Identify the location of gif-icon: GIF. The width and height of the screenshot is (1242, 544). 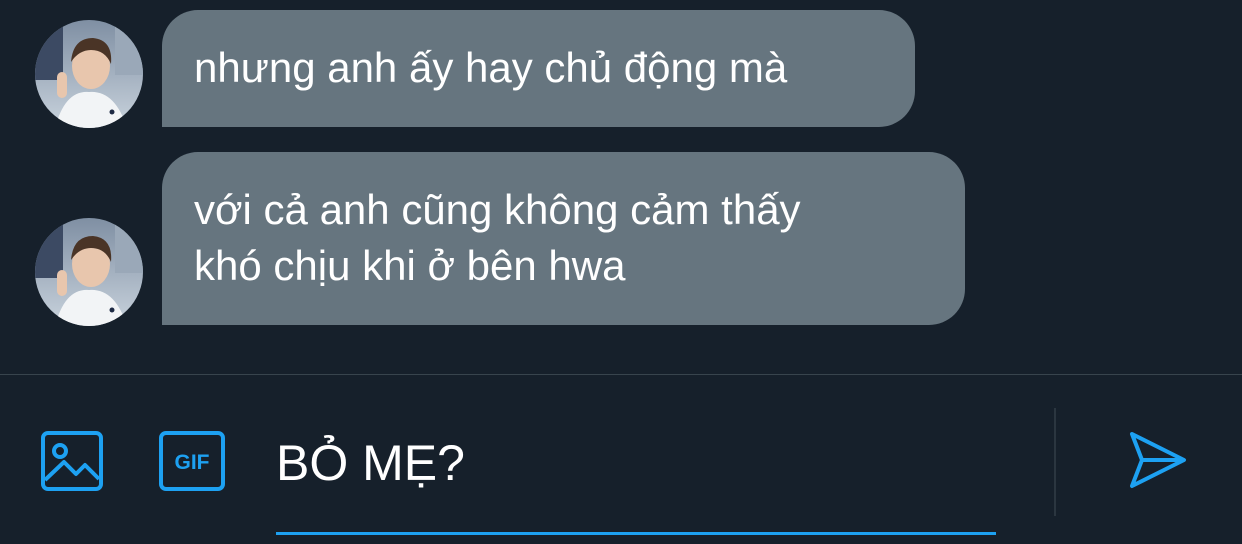
(192, 461).